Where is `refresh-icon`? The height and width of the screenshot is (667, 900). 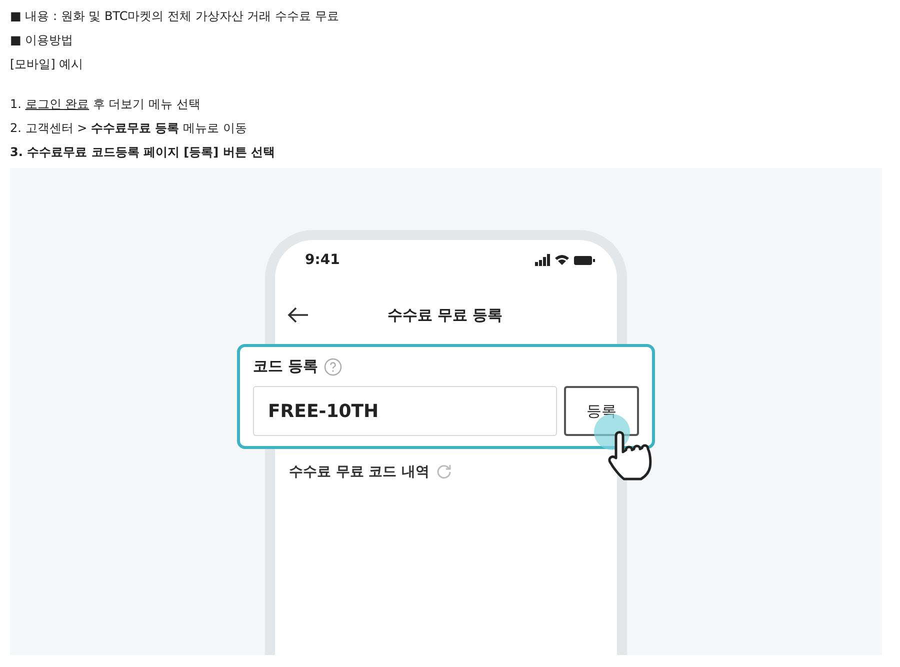 refresh-icon is located at coordinates (444, 472).